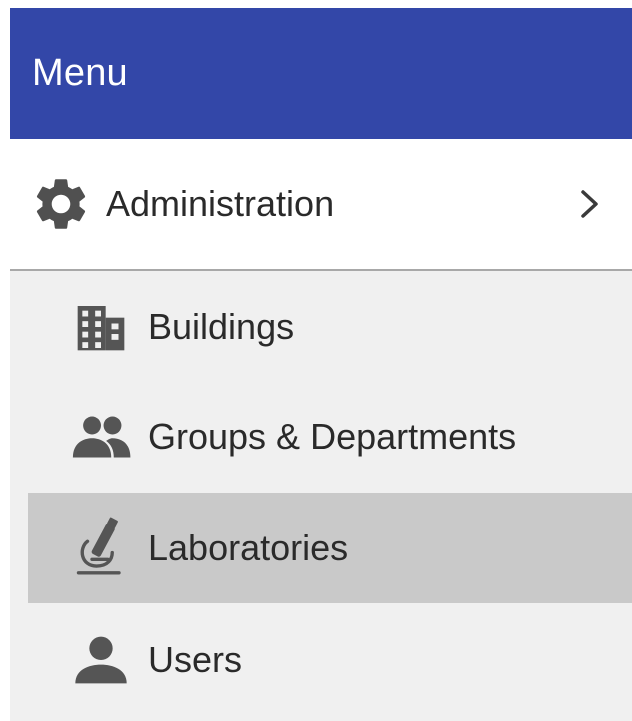 Image resolution: width=632 pixels, height=721 pixels. Describe the element at coordinates (332, 436) in the screenshot. I see `submenu-item-label: Groups & Departments` at that location.